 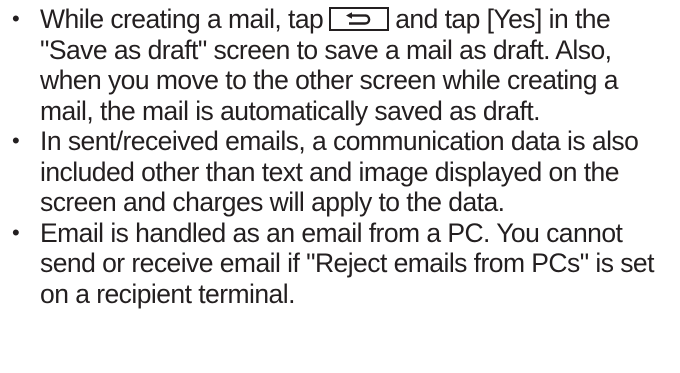 I want to click on back-arrow-icon, so click(x=359, y=19).